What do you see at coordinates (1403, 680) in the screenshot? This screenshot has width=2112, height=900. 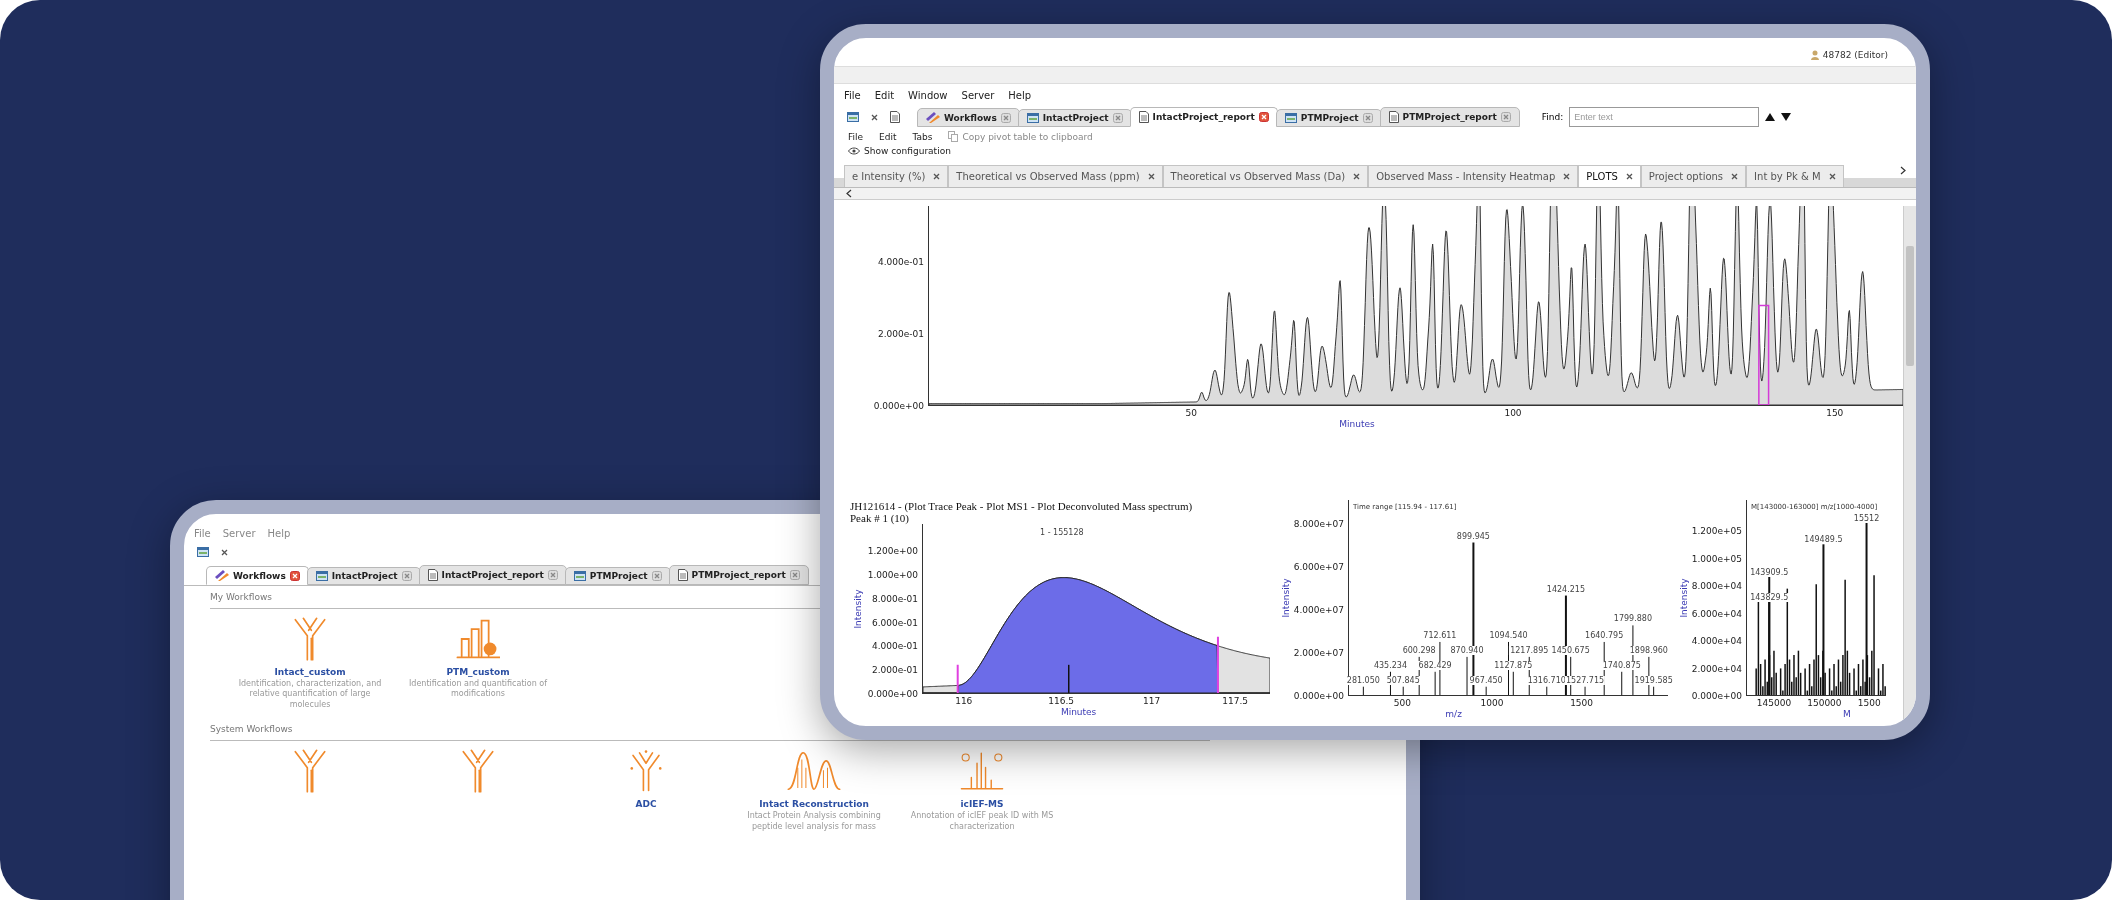 I see `peak-label: 507.845` at bounding box center [1403, 680].